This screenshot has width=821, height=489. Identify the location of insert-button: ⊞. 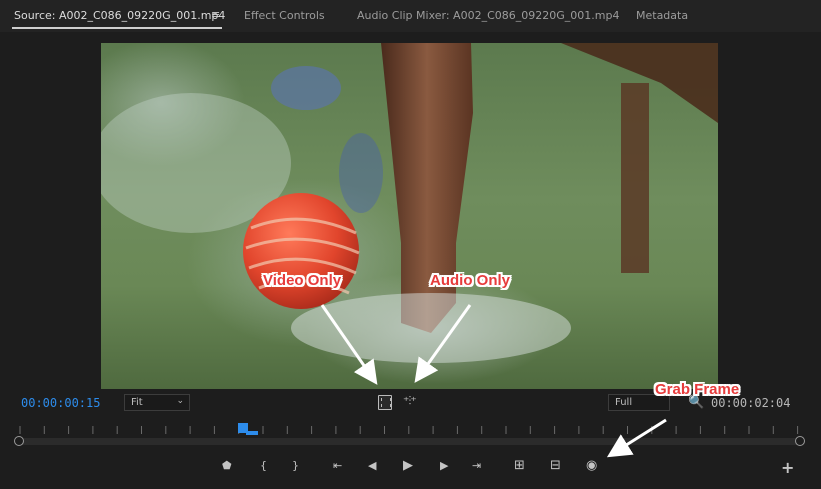
(519, 466).